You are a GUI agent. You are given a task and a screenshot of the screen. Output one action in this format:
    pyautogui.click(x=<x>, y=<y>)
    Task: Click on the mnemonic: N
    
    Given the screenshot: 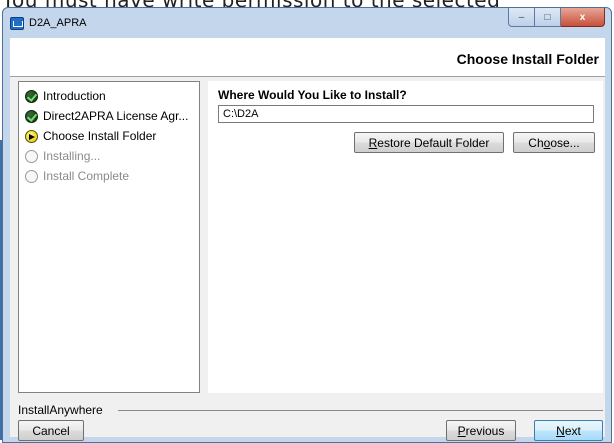 What is the action you would take?
    pyautogui.click(x=560, y=430)
    